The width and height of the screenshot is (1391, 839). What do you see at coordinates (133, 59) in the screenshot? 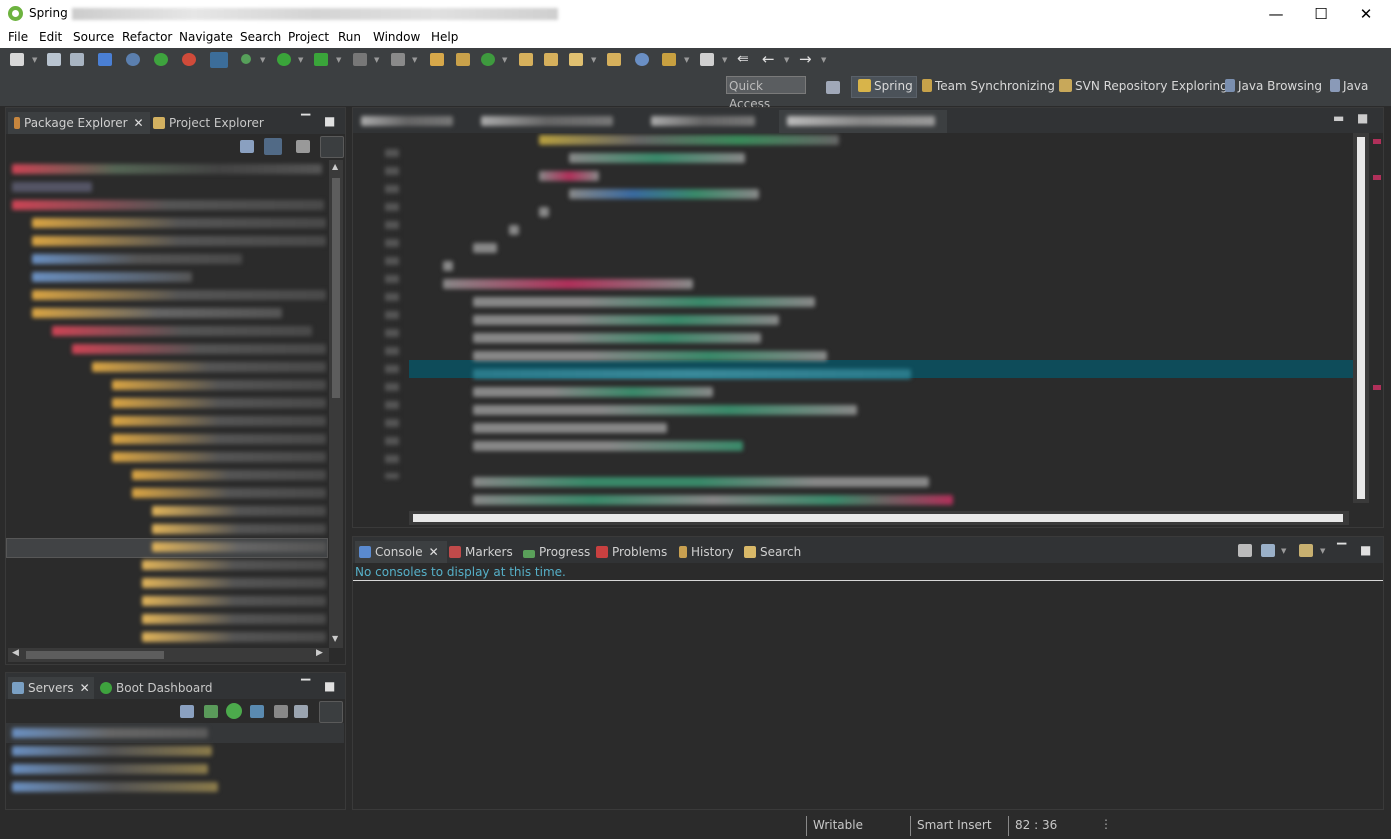
I see `skip-breakpoints-icon` at bounding box center [133, 59].